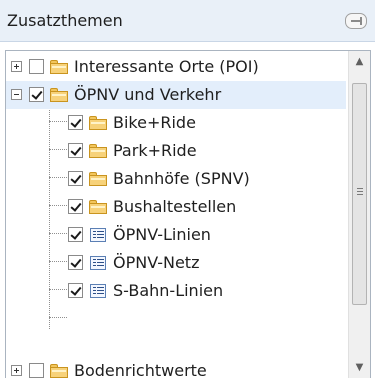 This screenshot has height=378, width=375. I want to click on tree-item-label: Park+Ride, so click(155, 150).